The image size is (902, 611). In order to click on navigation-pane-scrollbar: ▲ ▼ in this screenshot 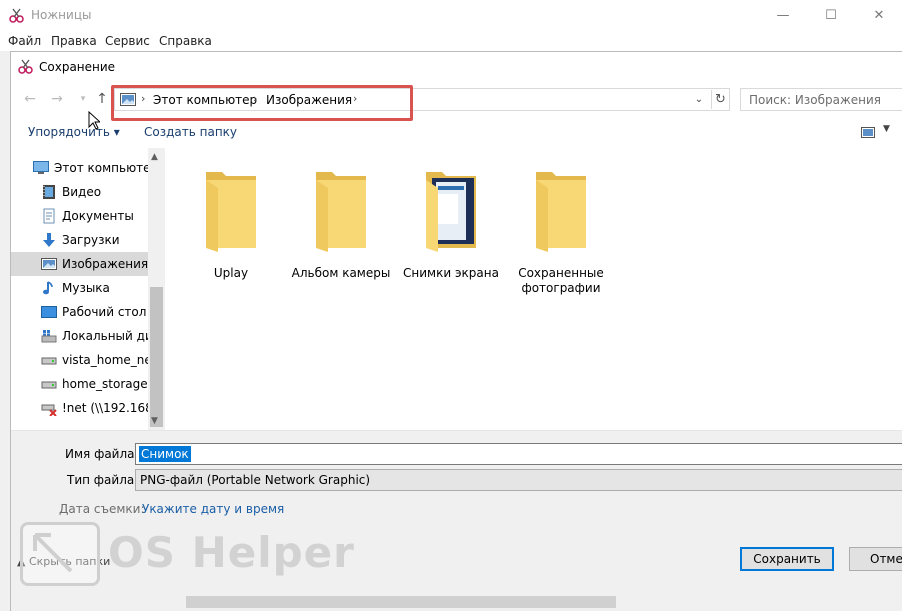, I will do `click(156, 289)`.